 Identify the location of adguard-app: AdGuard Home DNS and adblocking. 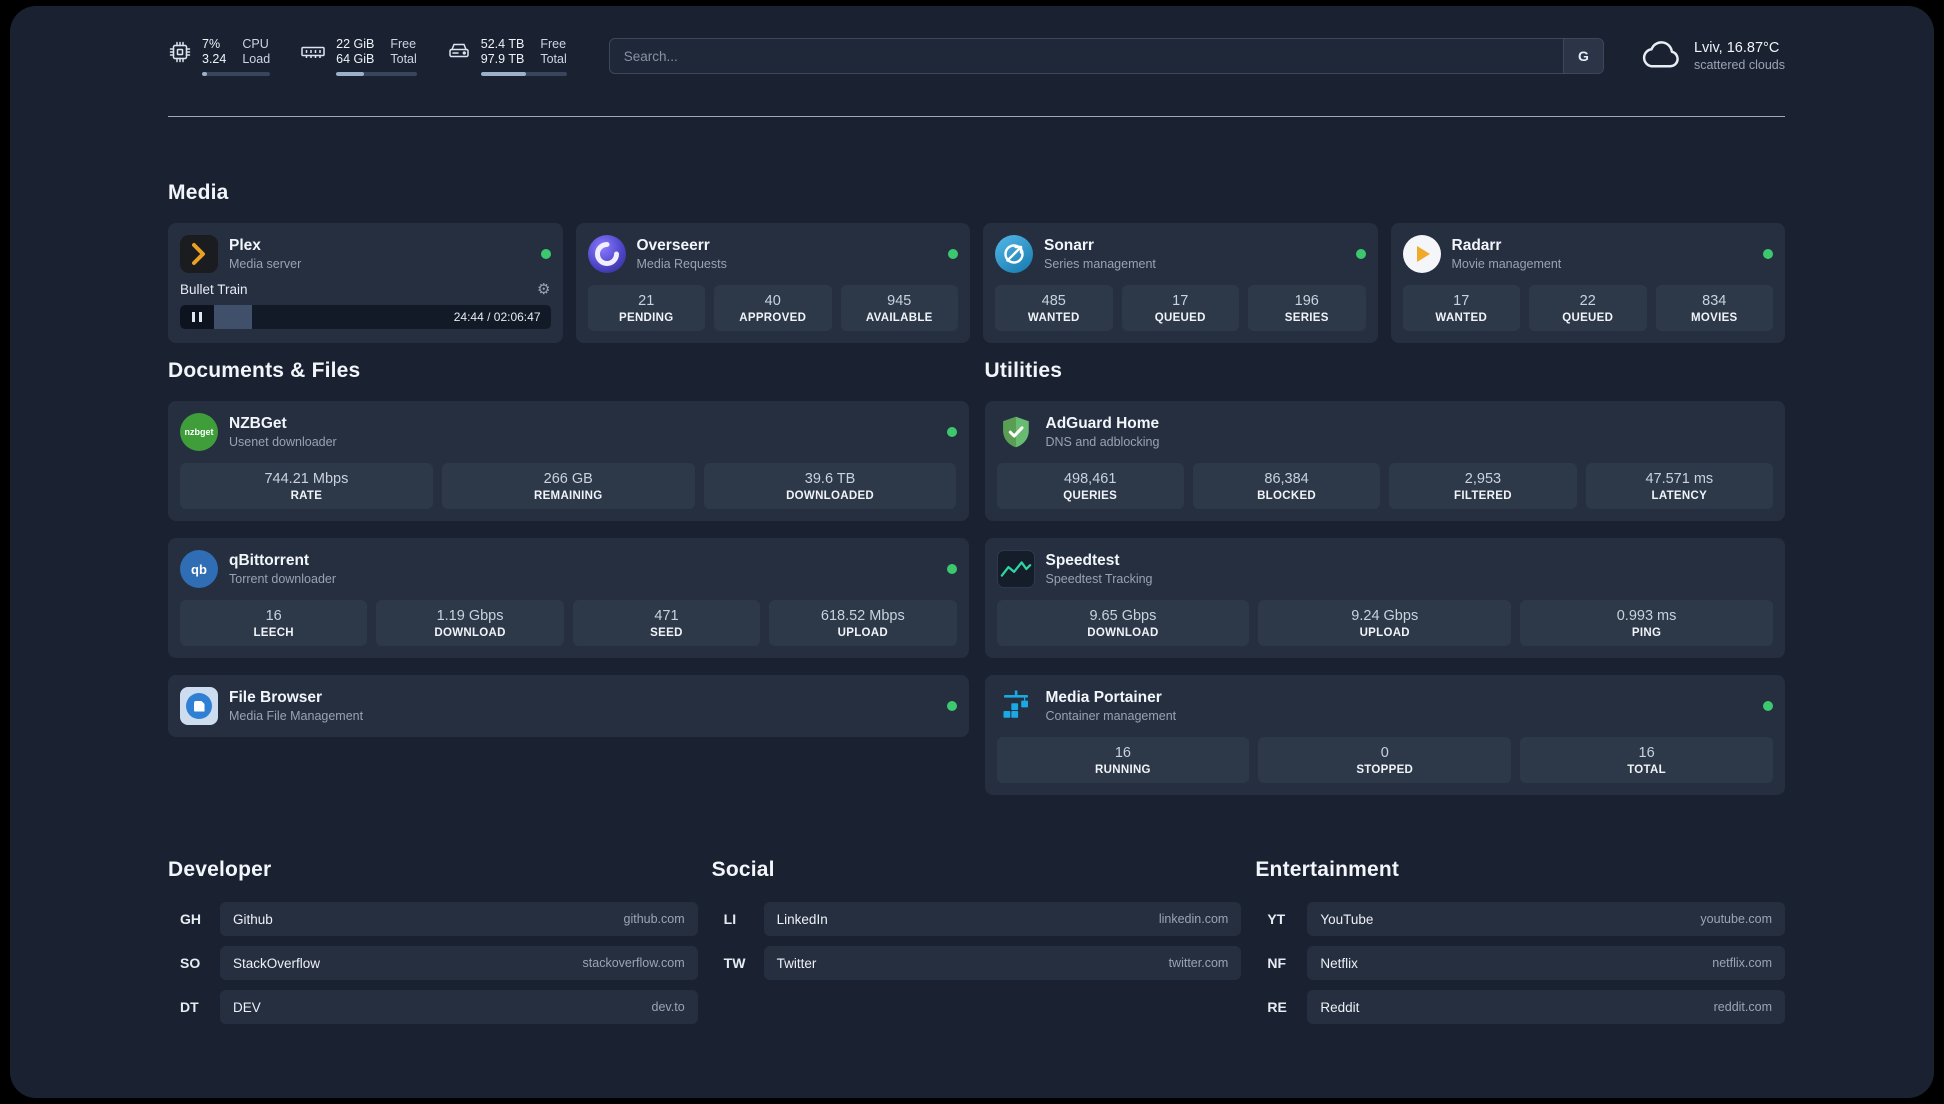
(1385, 432).